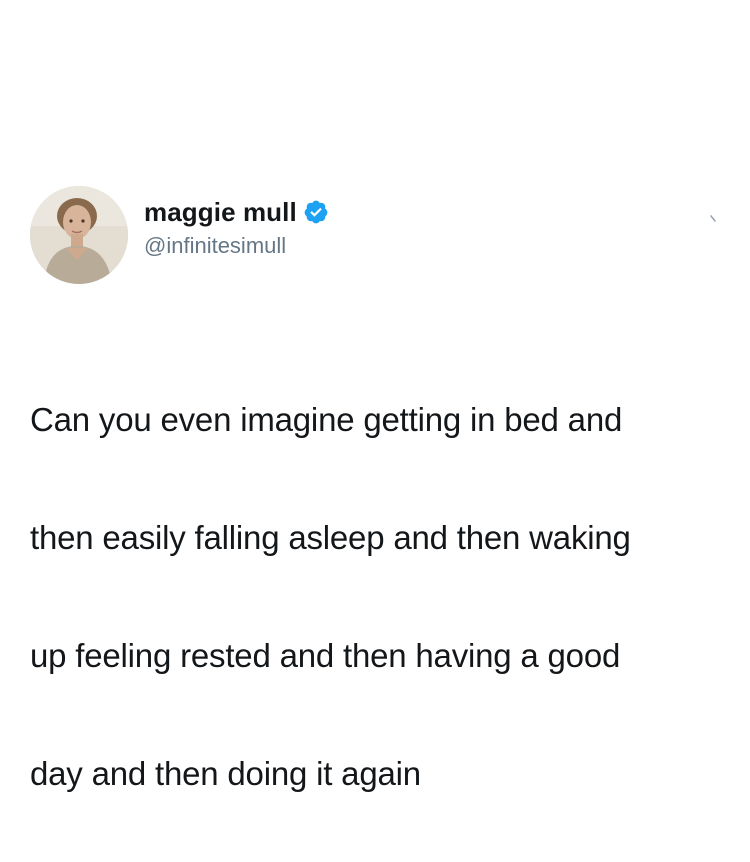 Image resolution: width=750 pixels, height=862 pixels. What do you see at coordinates (325, 655) in the screenshot?
I see `tweet-text-line: up feeling rested and then having a good` at bounding box center [325, 655].